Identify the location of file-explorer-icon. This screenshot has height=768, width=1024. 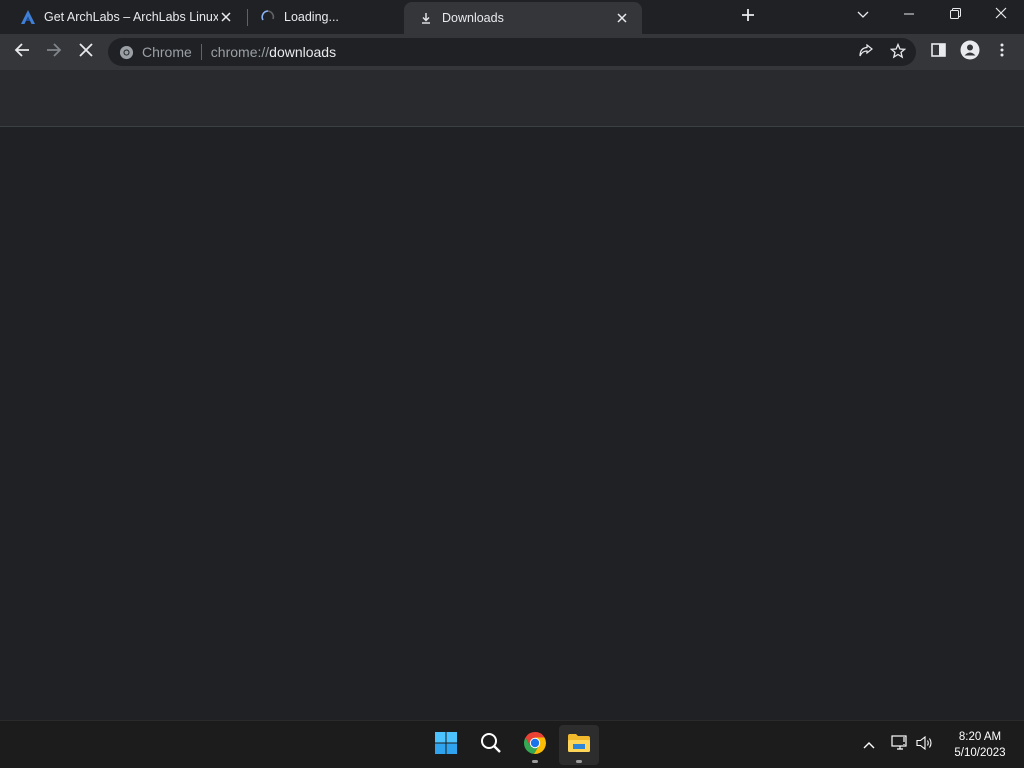
(579, 745).